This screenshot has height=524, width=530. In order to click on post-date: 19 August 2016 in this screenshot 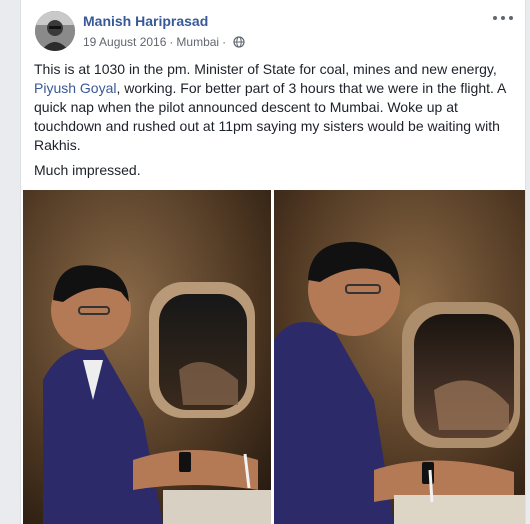, I will do `click(124, 42)`.